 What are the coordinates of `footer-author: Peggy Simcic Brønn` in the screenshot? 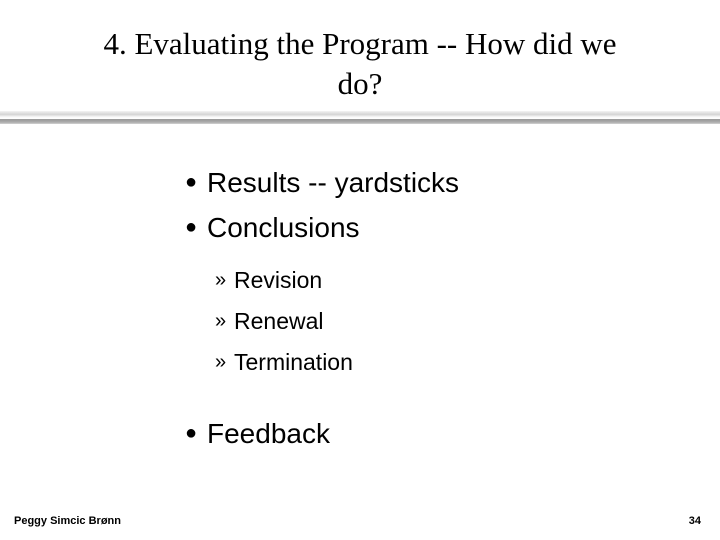 It's located at (67, 521).